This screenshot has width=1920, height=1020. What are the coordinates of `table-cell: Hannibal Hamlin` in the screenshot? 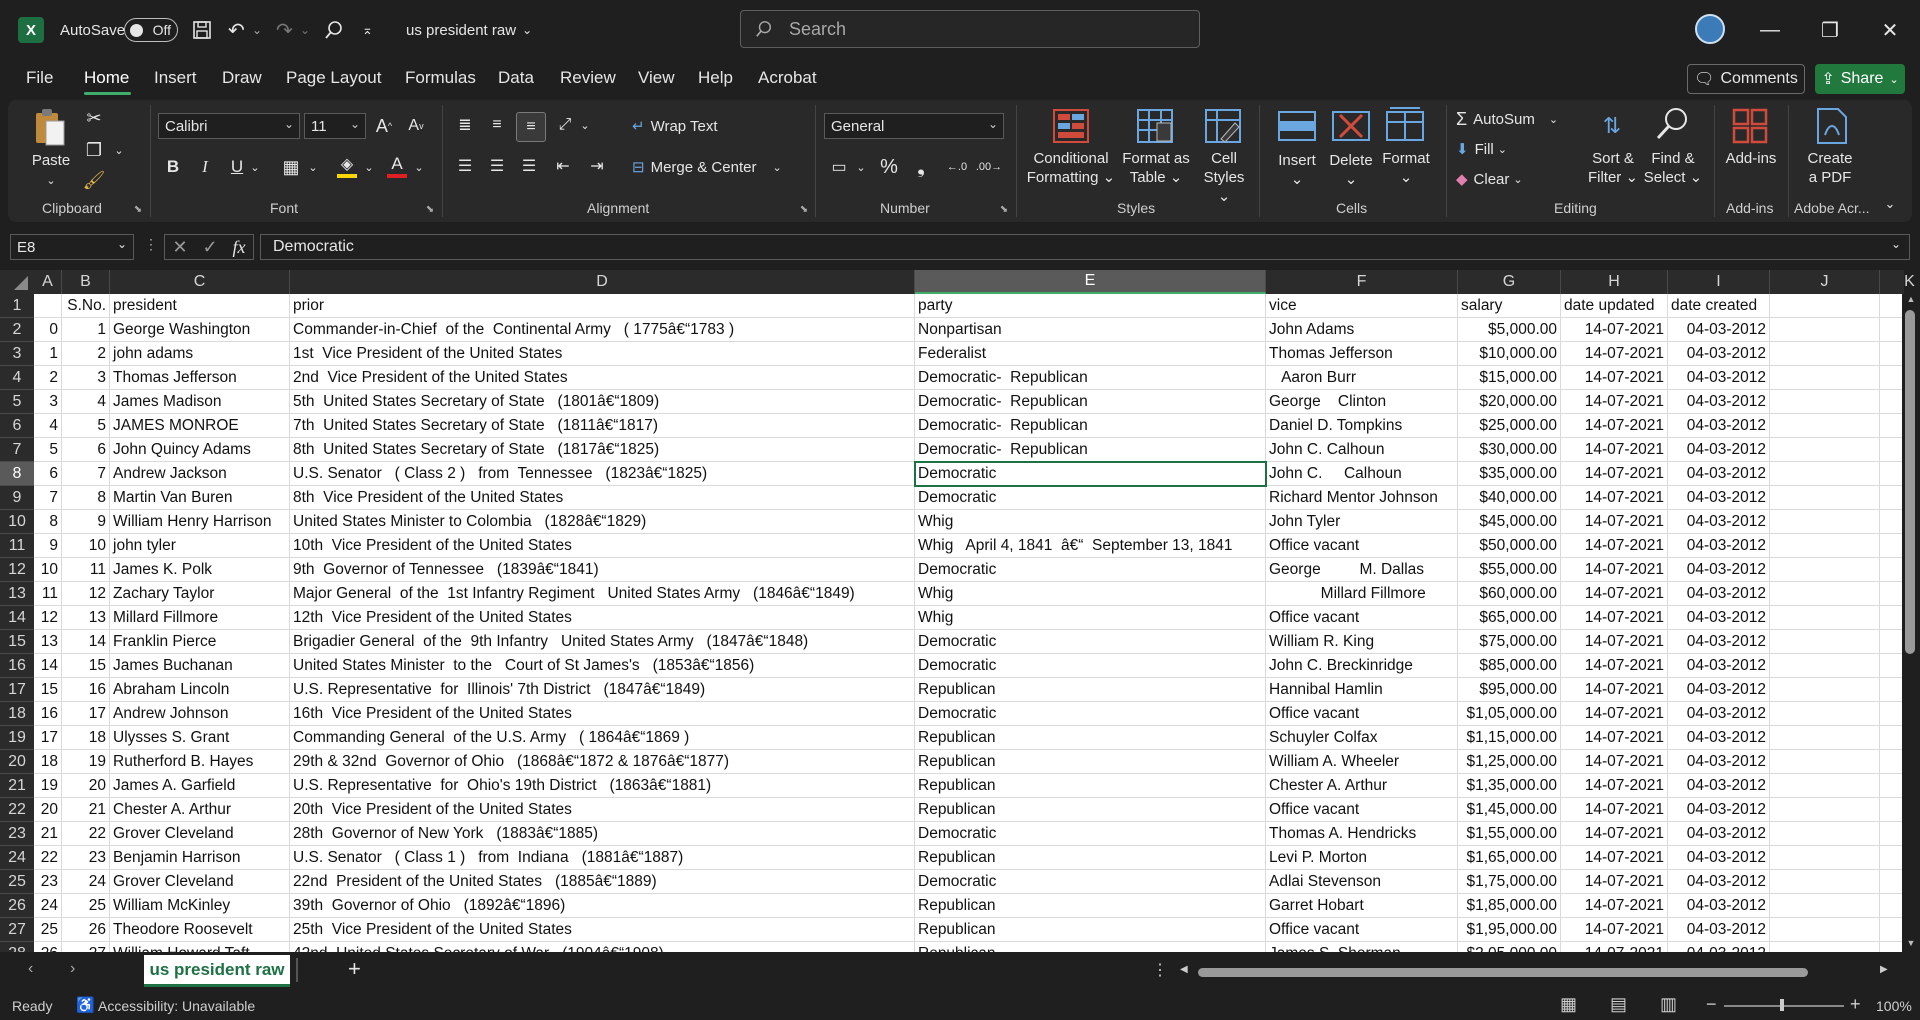 It's located at (1362, 690).